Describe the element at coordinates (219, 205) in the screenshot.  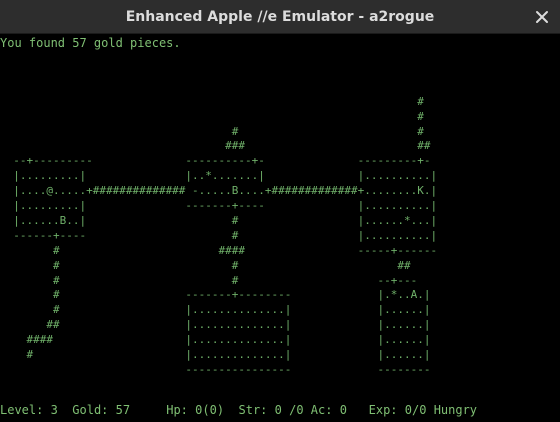
I see `map-row: |.........| -------+---- |..........|` at that location.